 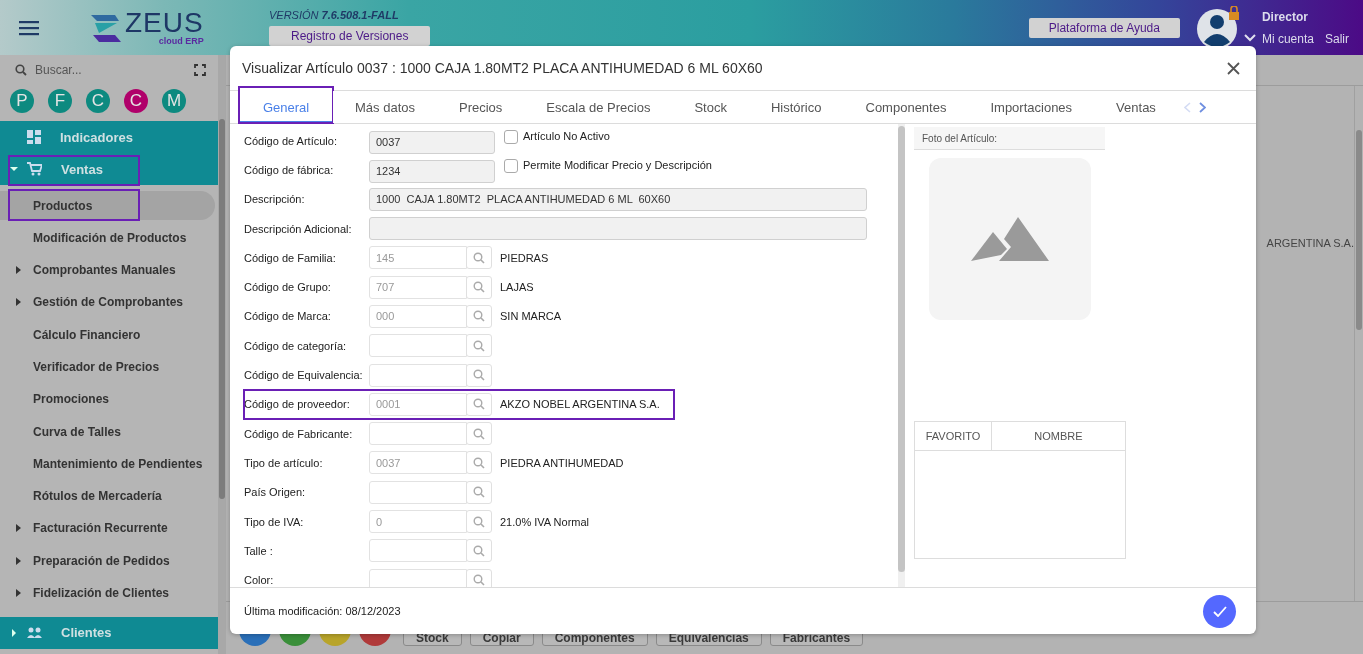 What do you see at coordinates (274, 521) in the screenshot?
I see `field-label: Tipo de IVA:` at bounding box center [274, 521].